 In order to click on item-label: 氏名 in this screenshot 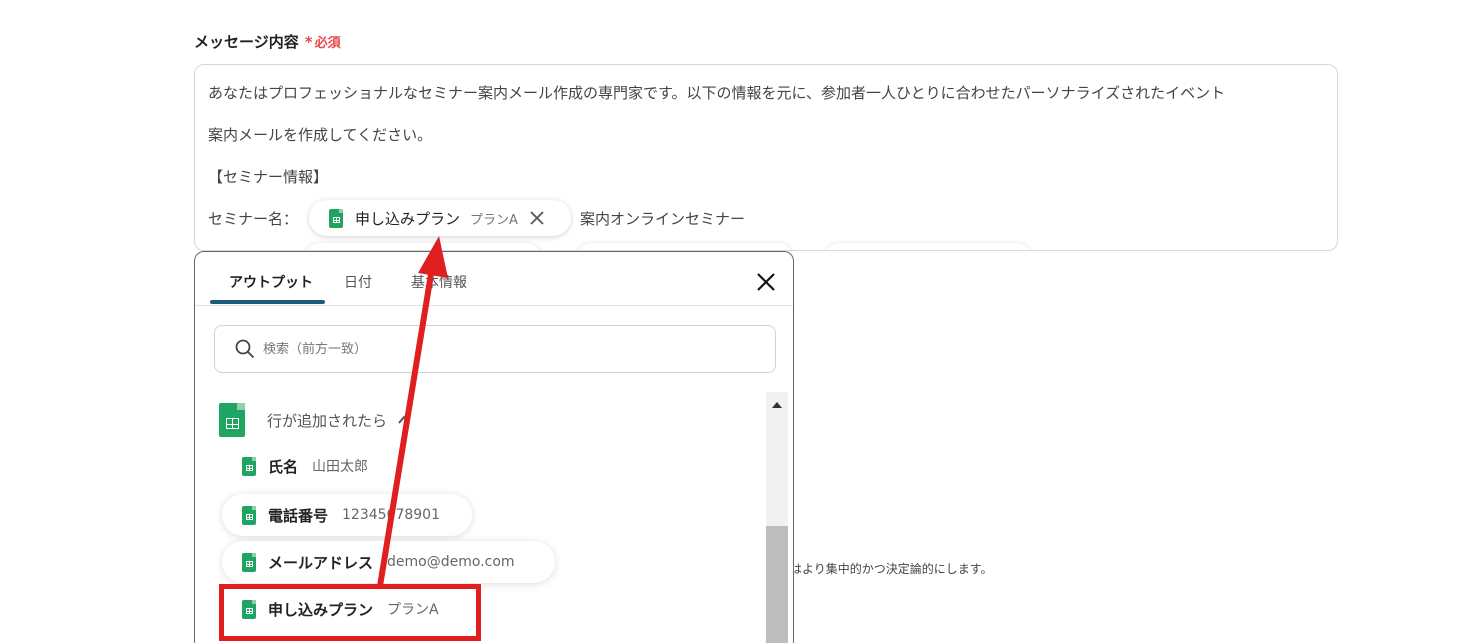, I will do `click(283, 466)`.